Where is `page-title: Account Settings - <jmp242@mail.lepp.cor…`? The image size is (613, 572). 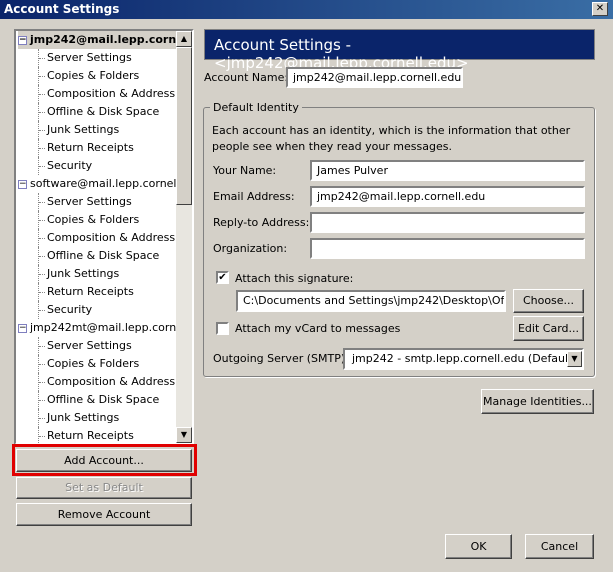
page-title: Account Settings - <jmp242@mail.lepp.cor… is located at coordinates (399, 50).